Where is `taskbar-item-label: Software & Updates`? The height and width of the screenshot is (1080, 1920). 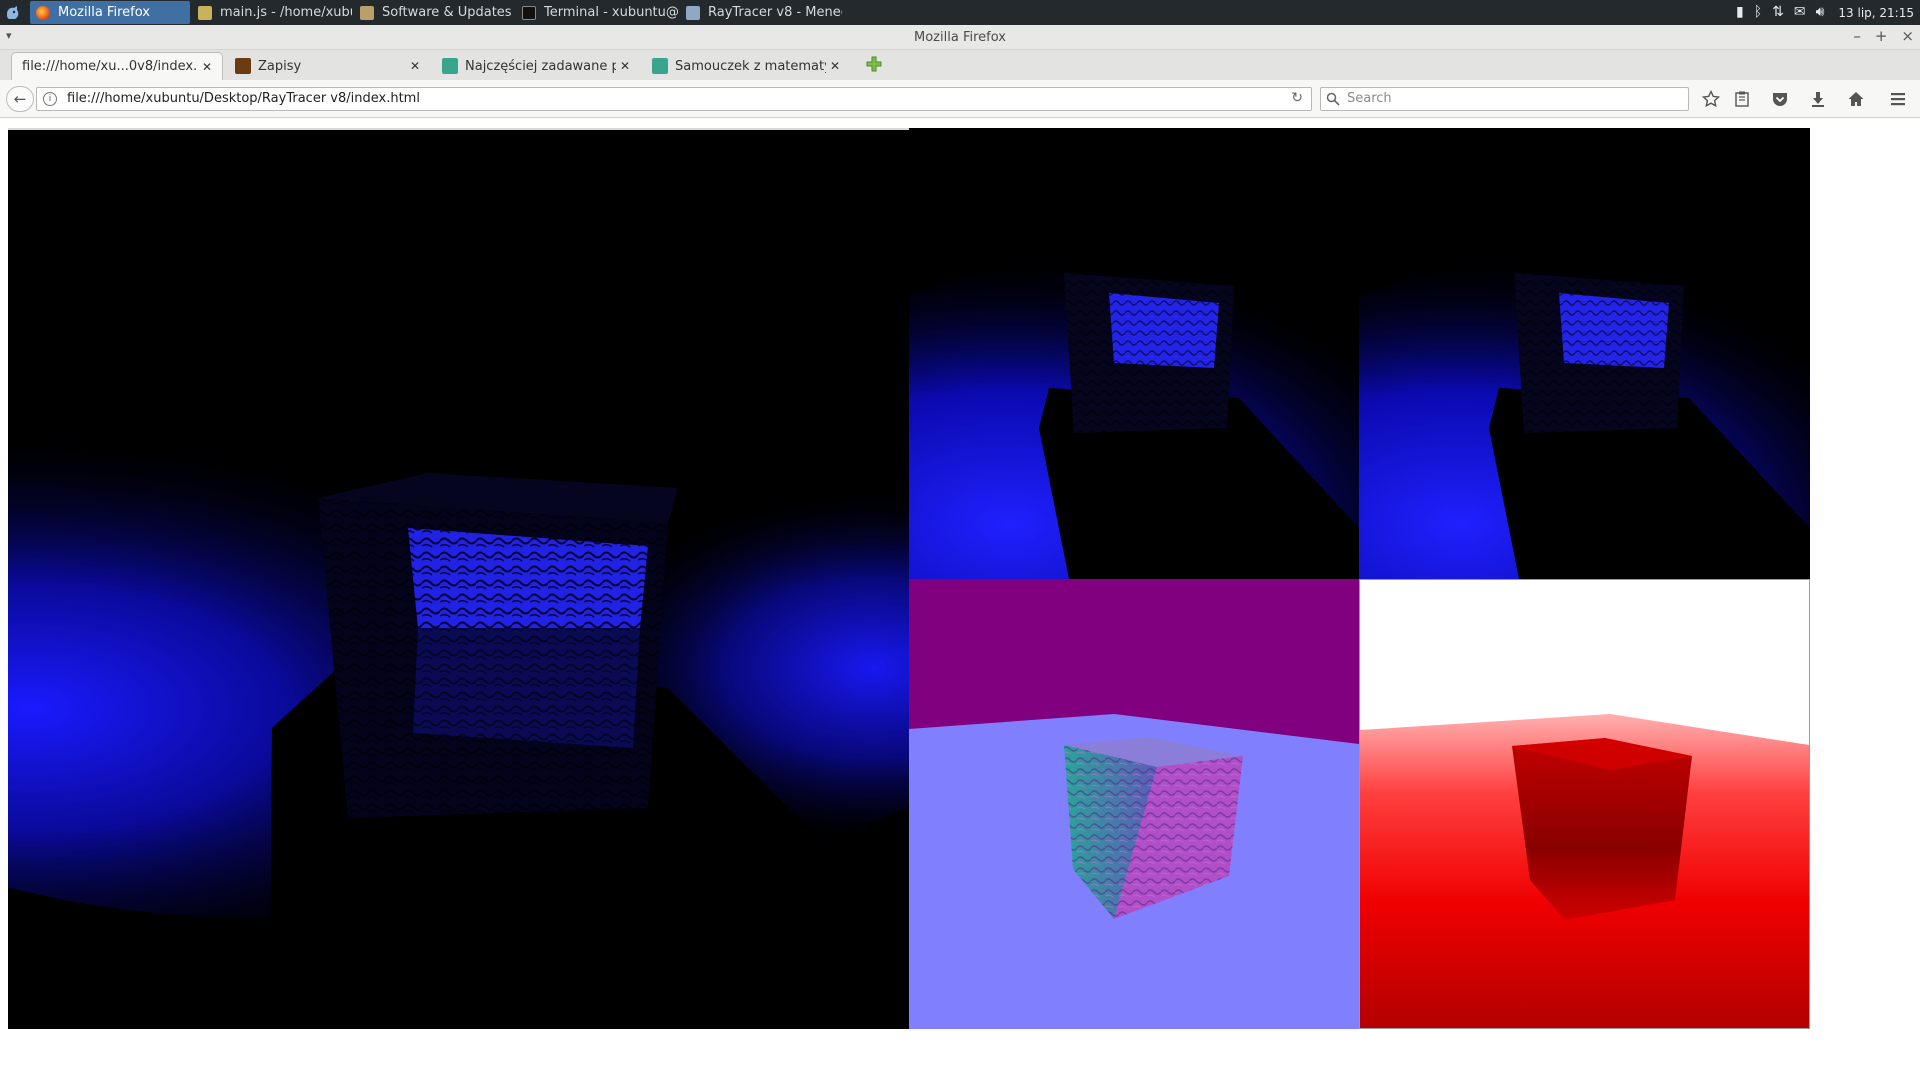
taskbar-item-label: Software & Updates is located at coordinates (447, 12).